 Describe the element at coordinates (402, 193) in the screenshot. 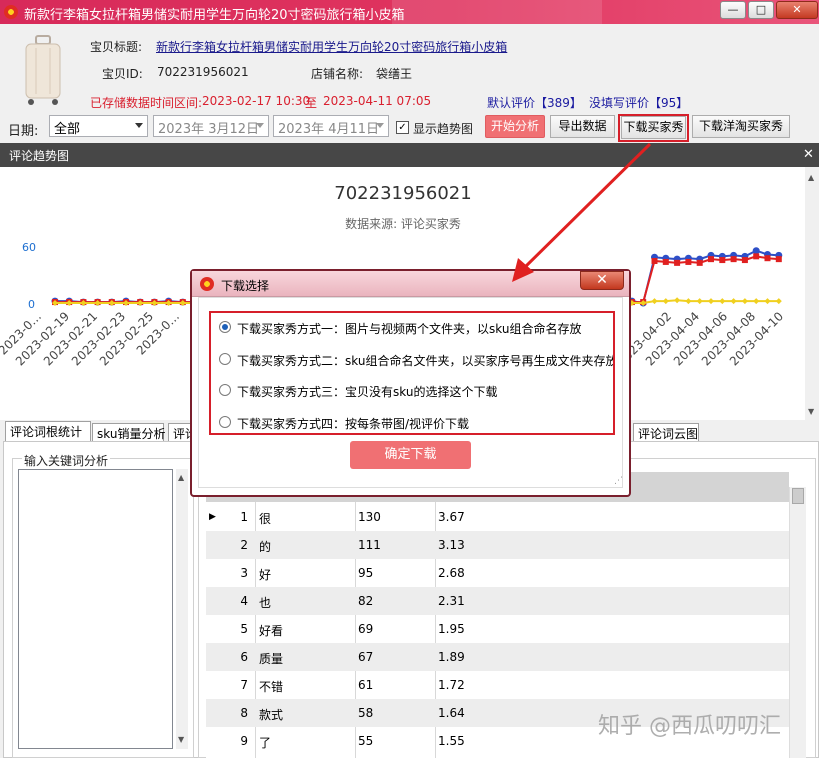

I see `chart-title: 702231956021` at that location.